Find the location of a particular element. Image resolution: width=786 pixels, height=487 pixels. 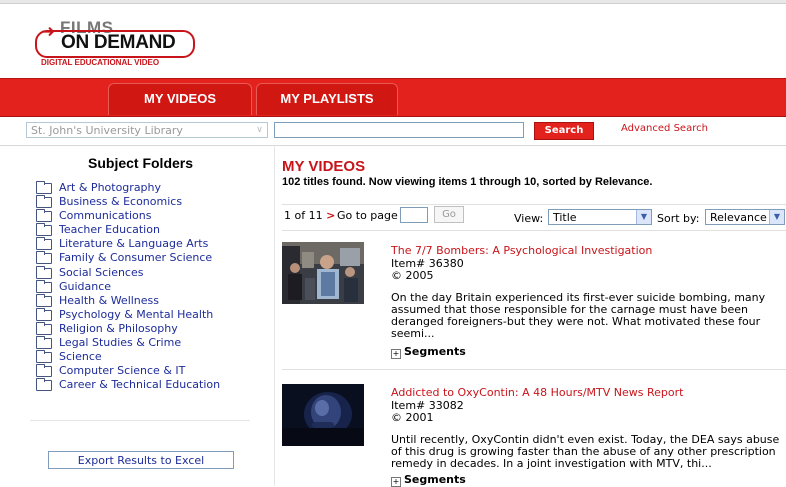

logo-on-demand-text: ON DEMAND is located at coordinates (118, 42).